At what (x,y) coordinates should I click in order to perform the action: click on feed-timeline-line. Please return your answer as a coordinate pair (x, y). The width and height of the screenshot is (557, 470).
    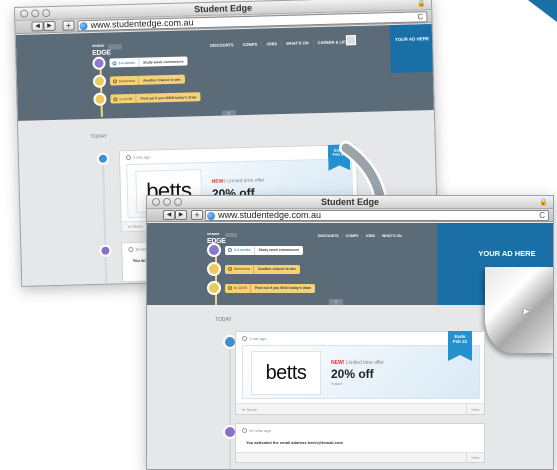
    Looking at the image, I should click on (230, 402).